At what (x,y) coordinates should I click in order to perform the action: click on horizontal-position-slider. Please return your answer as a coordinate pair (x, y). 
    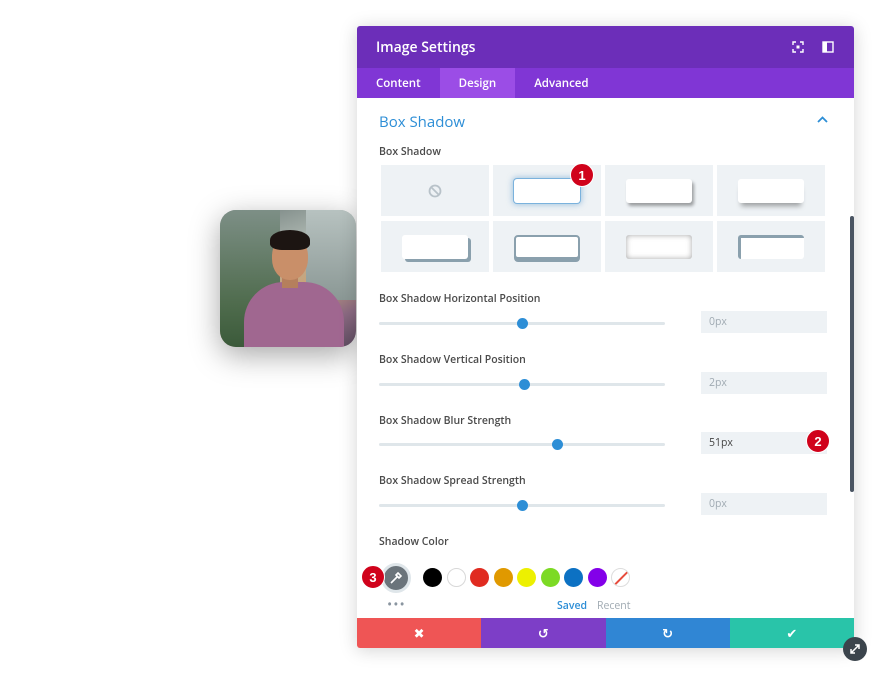
    Looking at the image, I should click on (522, 323).